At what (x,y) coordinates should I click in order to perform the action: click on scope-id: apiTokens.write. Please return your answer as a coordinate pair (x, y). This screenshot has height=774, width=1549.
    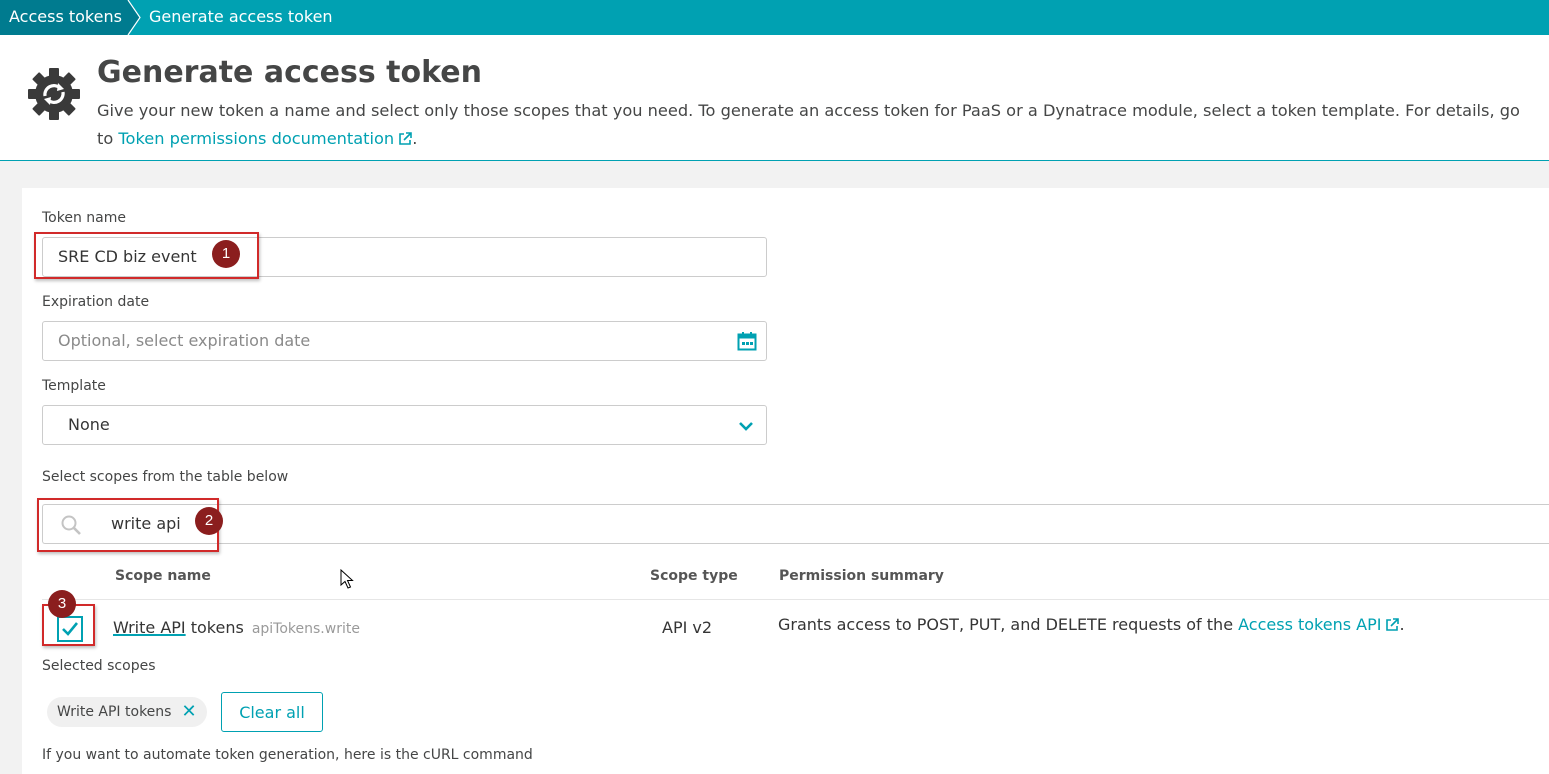
    Looking at the image, I should click on (305, 629).